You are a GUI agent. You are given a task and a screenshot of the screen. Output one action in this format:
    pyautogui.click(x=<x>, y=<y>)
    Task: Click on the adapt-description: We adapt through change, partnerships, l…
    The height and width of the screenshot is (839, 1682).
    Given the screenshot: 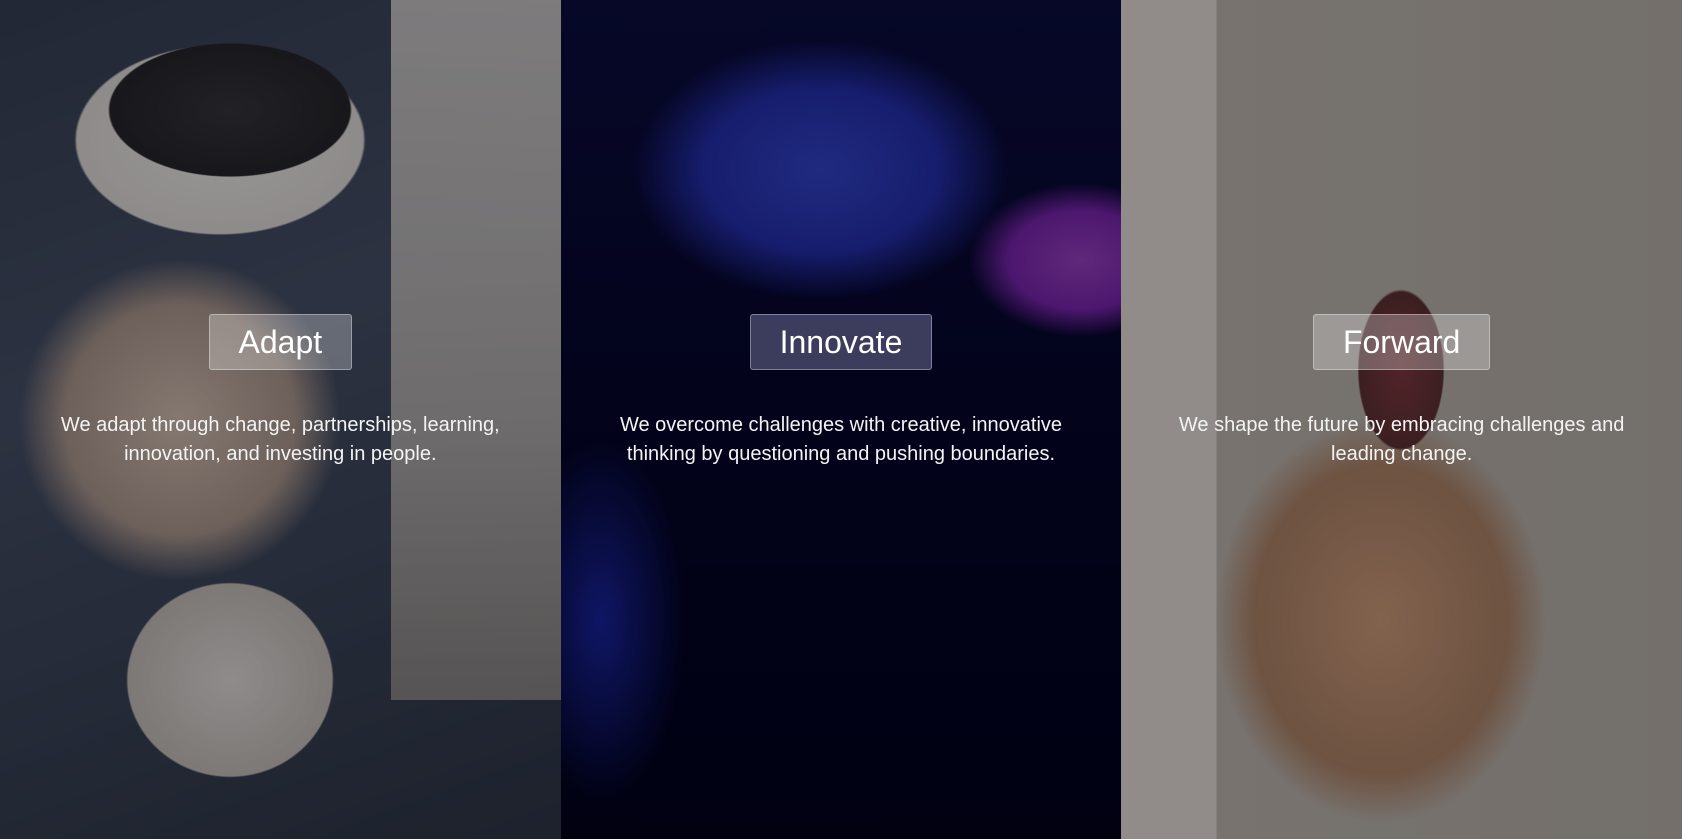 What is the action you would take?
    pyautogui.click(x=280, y=439)
    